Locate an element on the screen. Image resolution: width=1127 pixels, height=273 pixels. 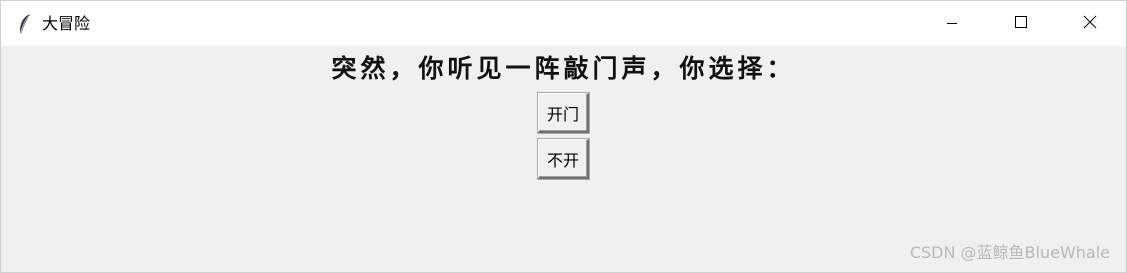
close-icon is located at coordinates (1090, 23).